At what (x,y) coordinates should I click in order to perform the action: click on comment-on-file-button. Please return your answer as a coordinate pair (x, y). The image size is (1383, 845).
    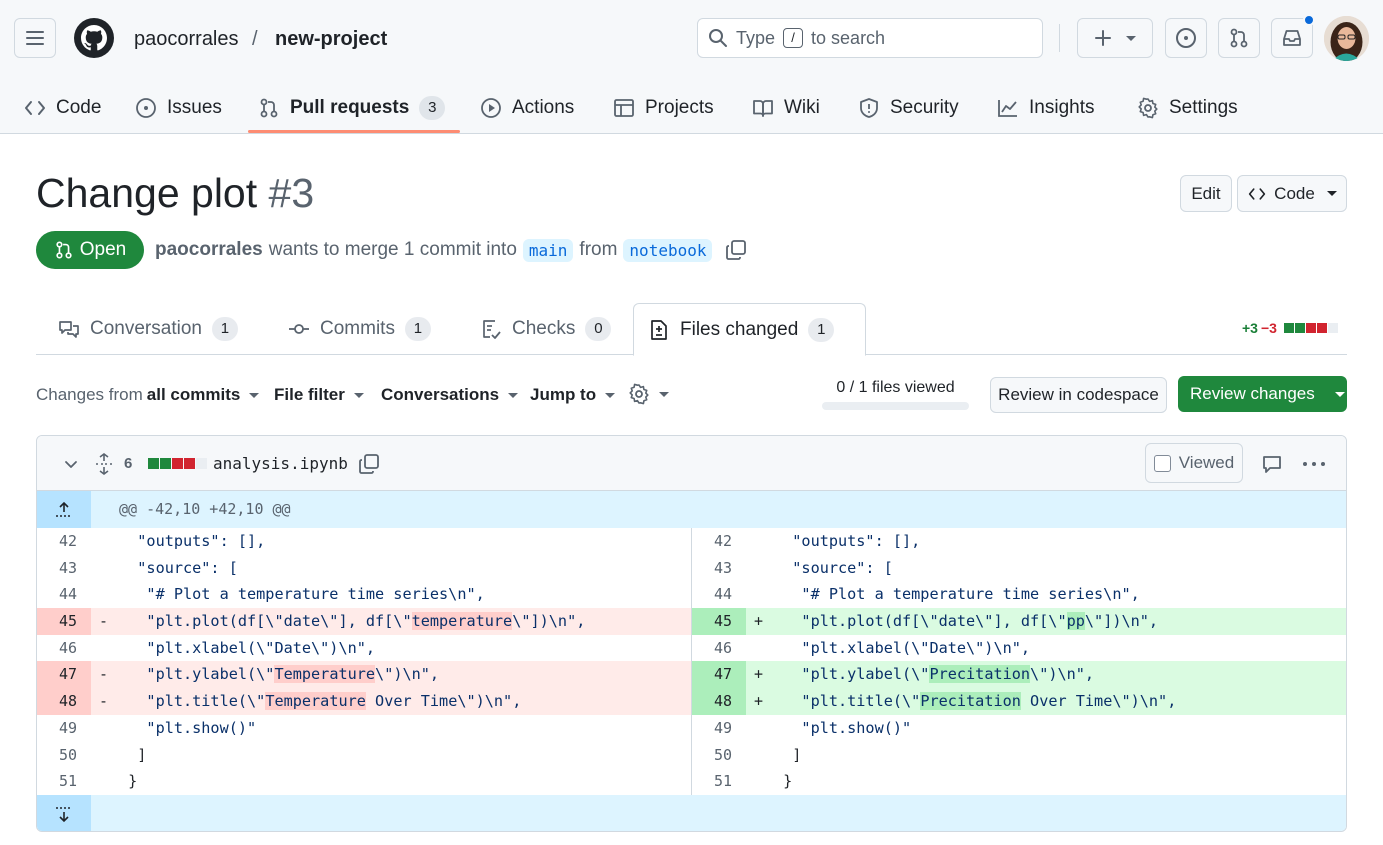
    Looking at the image, I should click on (1272, 463).